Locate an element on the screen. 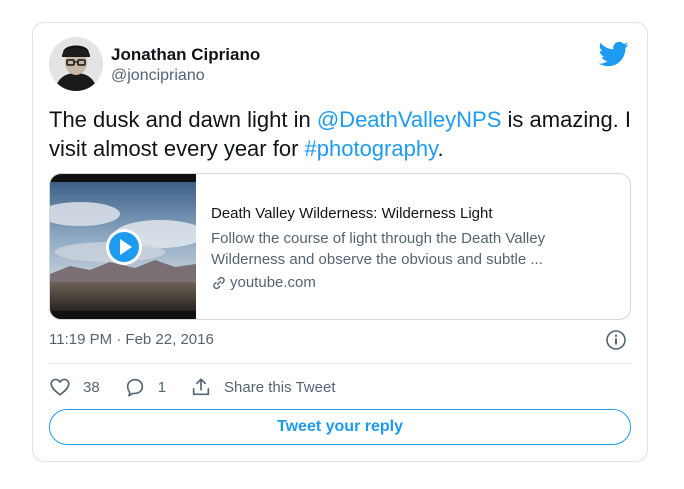 This screenshot has height=489, width=684. link-icon is located at coordinates (219, 283).